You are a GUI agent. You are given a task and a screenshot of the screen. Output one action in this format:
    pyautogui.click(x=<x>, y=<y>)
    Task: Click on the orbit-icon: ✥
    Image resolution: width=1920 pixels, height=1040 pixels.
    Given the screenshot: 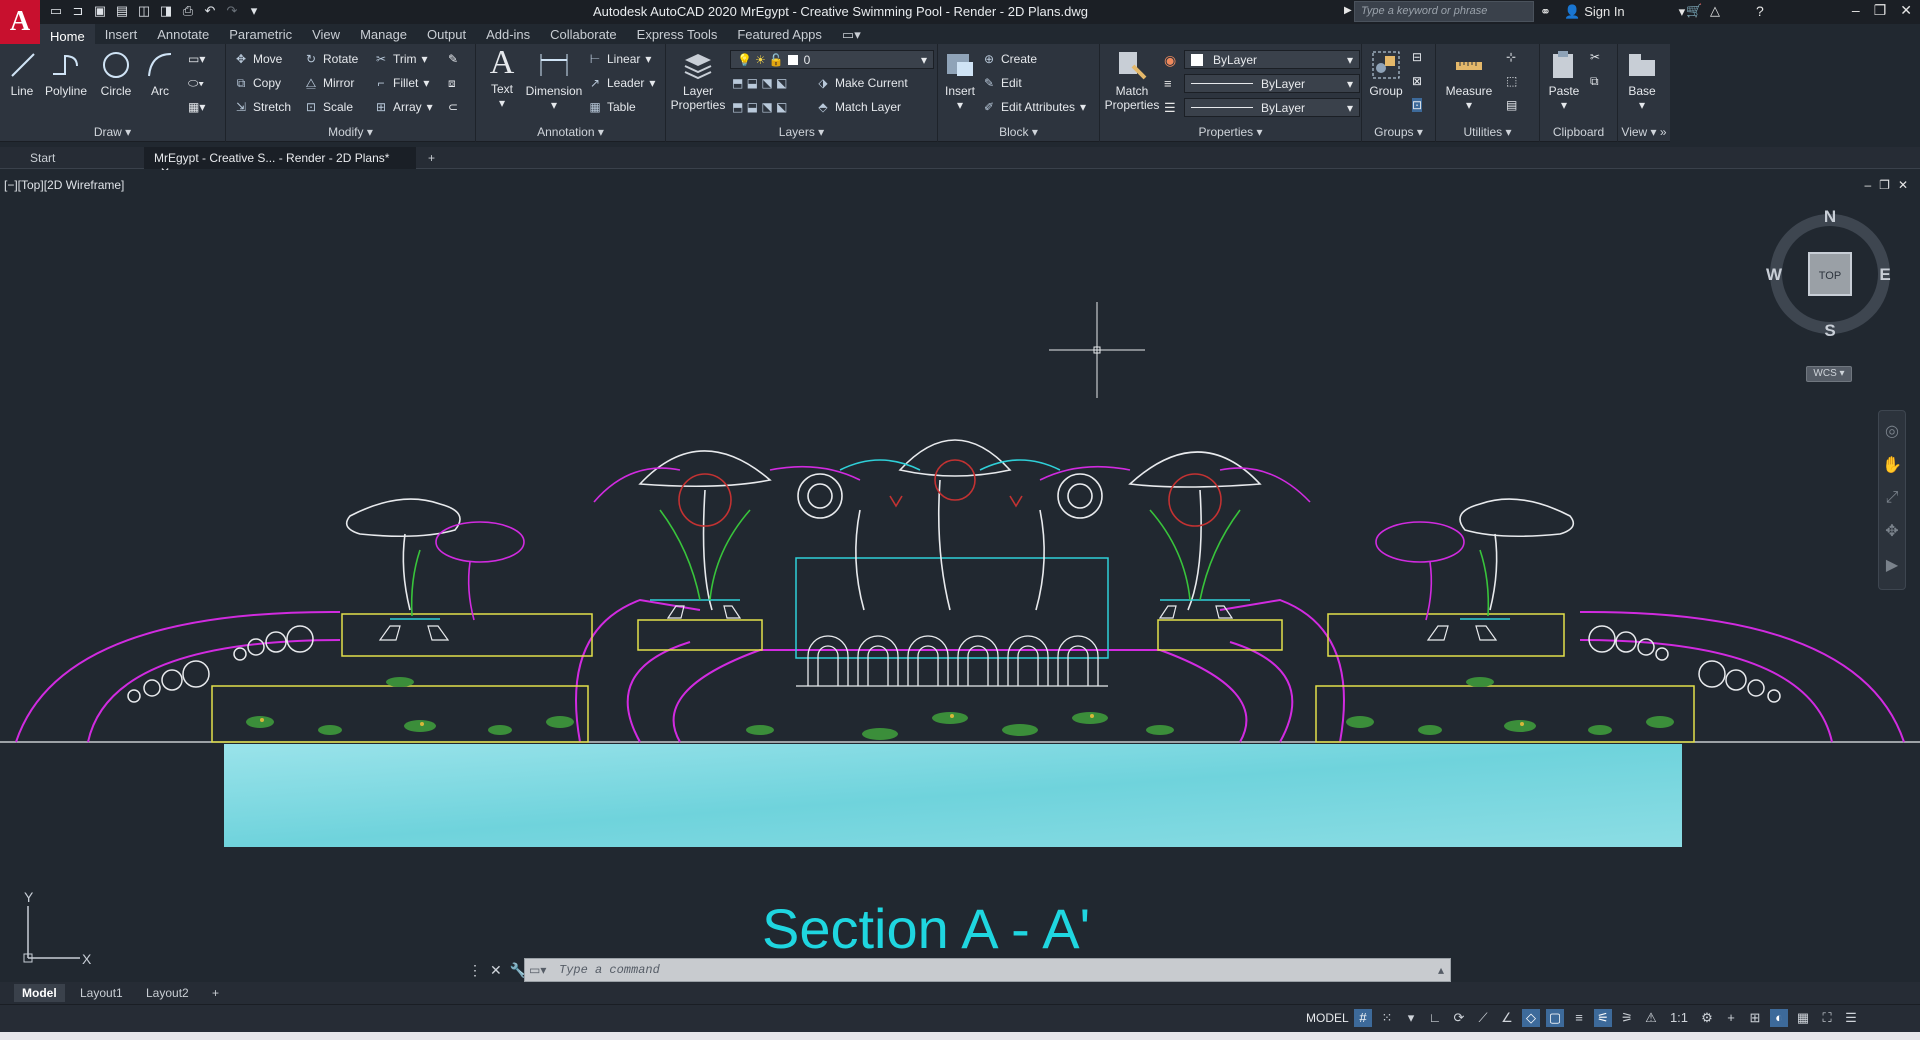 What is the action you would take?
    pyautogui.click(x=1892, y=531)
    